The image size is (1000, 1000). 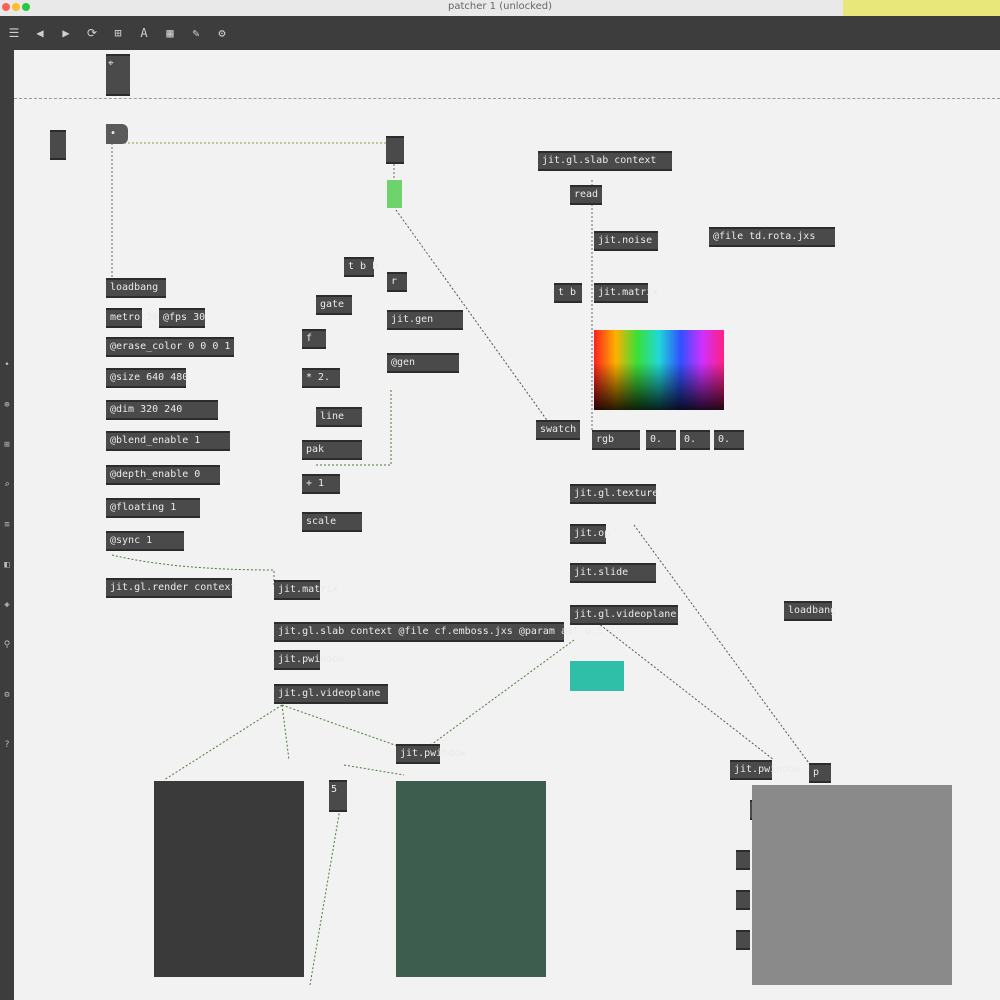 What do you see at coordinates (168, 441) in the screenshot?
I see `param-object: @blend_enable 1` at bounding box center [168, 441].